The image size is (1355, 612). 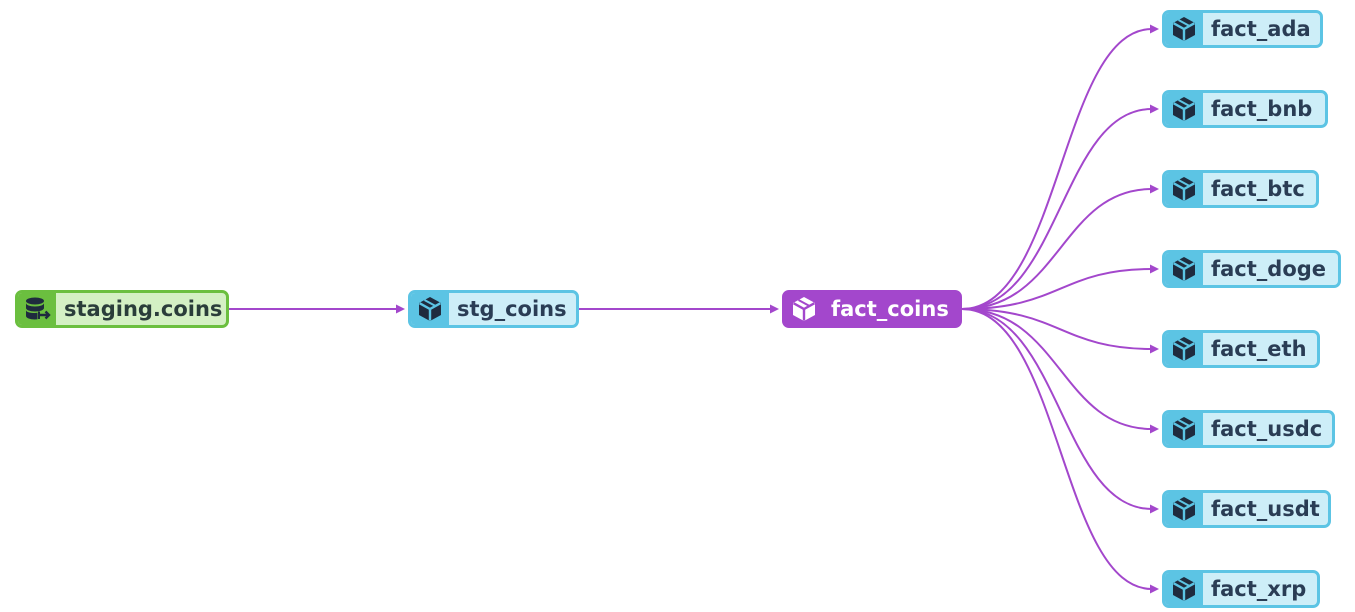 I want to click on node-fact-usdt: fact_usdt, so click(x=1246, y=509).